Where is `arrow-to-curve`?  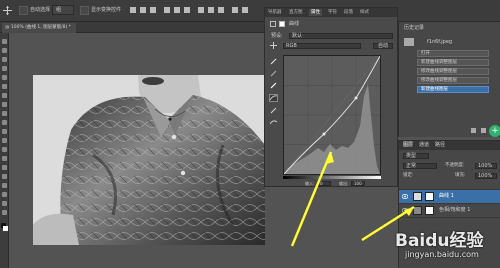 arrow-to-curve is located at coordinates (311, 199).